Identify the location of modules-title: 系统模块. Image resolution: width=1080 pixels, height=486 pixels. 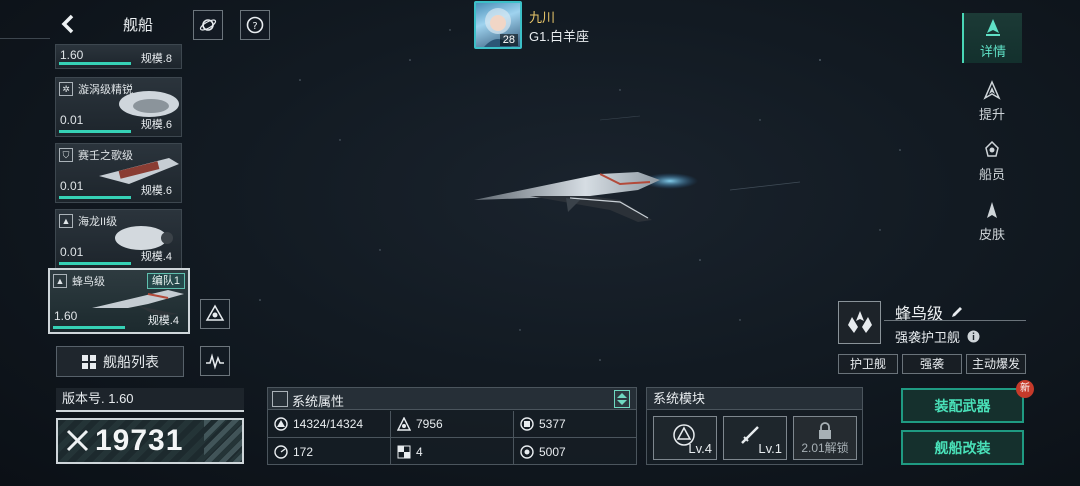
(754, 399).